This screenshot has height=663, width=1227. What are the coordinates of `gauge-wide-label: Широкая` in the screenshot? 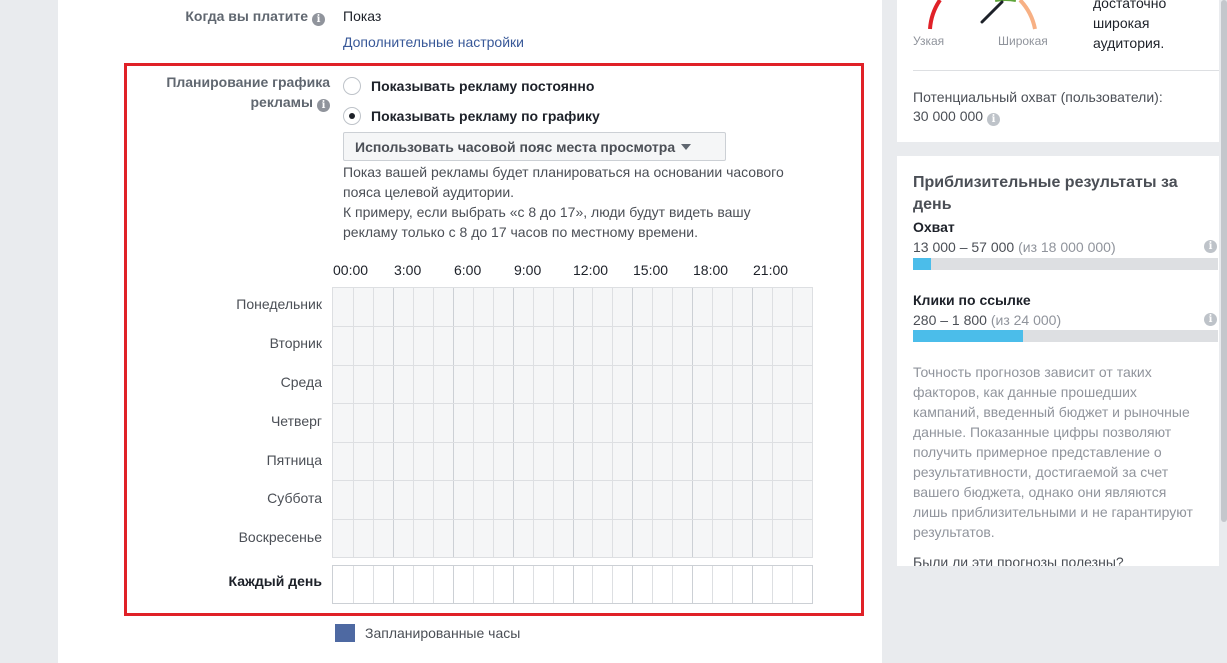 It's located at (1023, 41).